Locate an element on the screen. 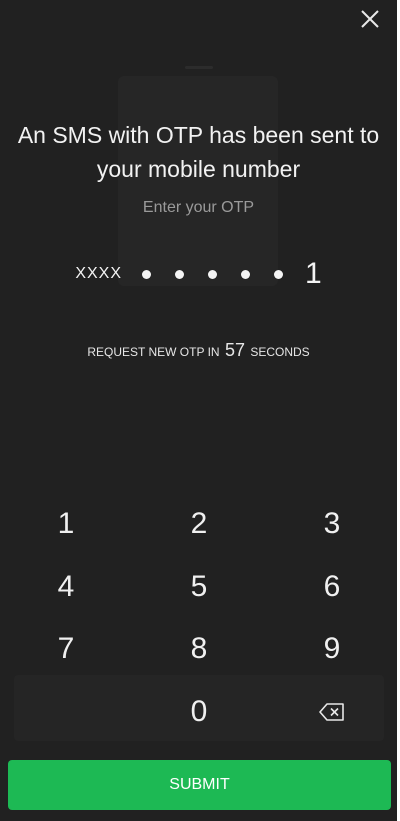 This screenshot has width=400, height=821. close-button is located at coordinates (370, 19).